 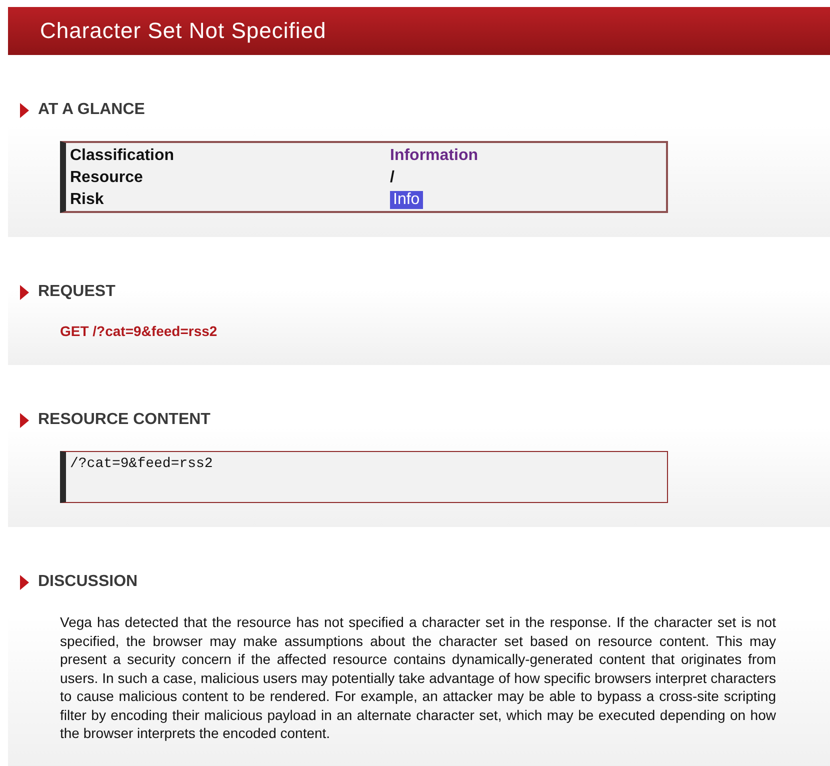 I want to click on section-heading: REQUEST, so click(x=77, y=292).